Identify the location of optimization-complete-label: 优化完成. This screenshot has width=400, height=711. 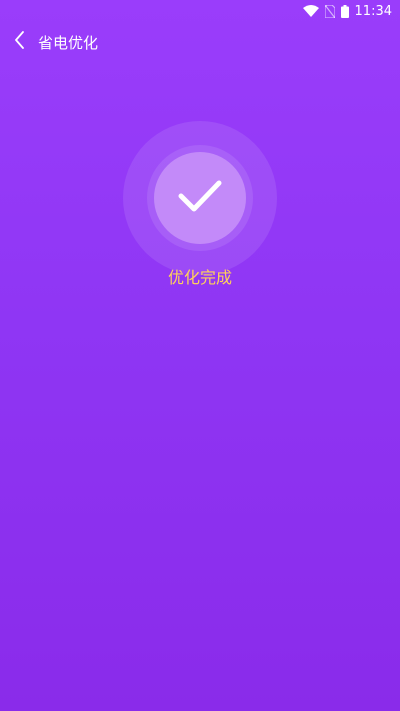
(199, 277).